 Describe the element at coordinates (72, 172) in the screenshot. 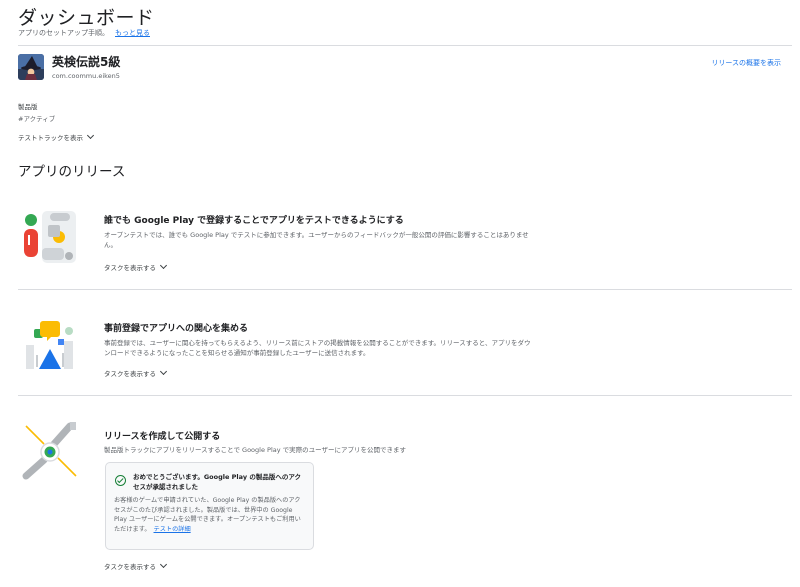

I see `section-heading: アプリのリリース` at that location.